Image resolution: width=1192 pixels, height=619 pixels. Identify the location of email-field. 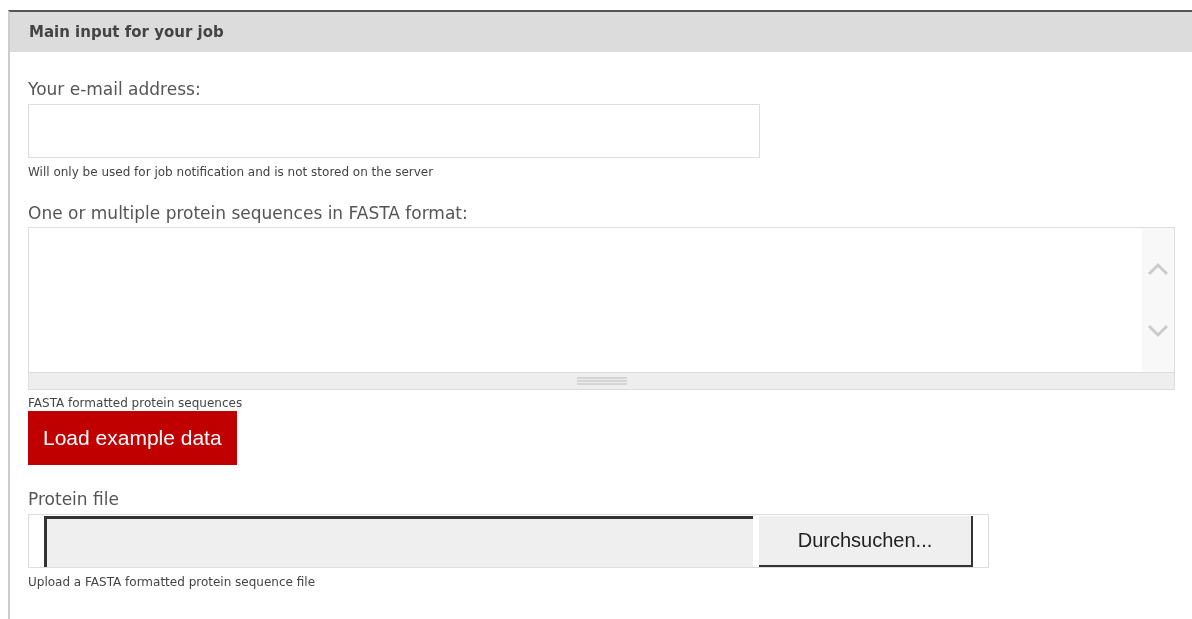
(394, 131).